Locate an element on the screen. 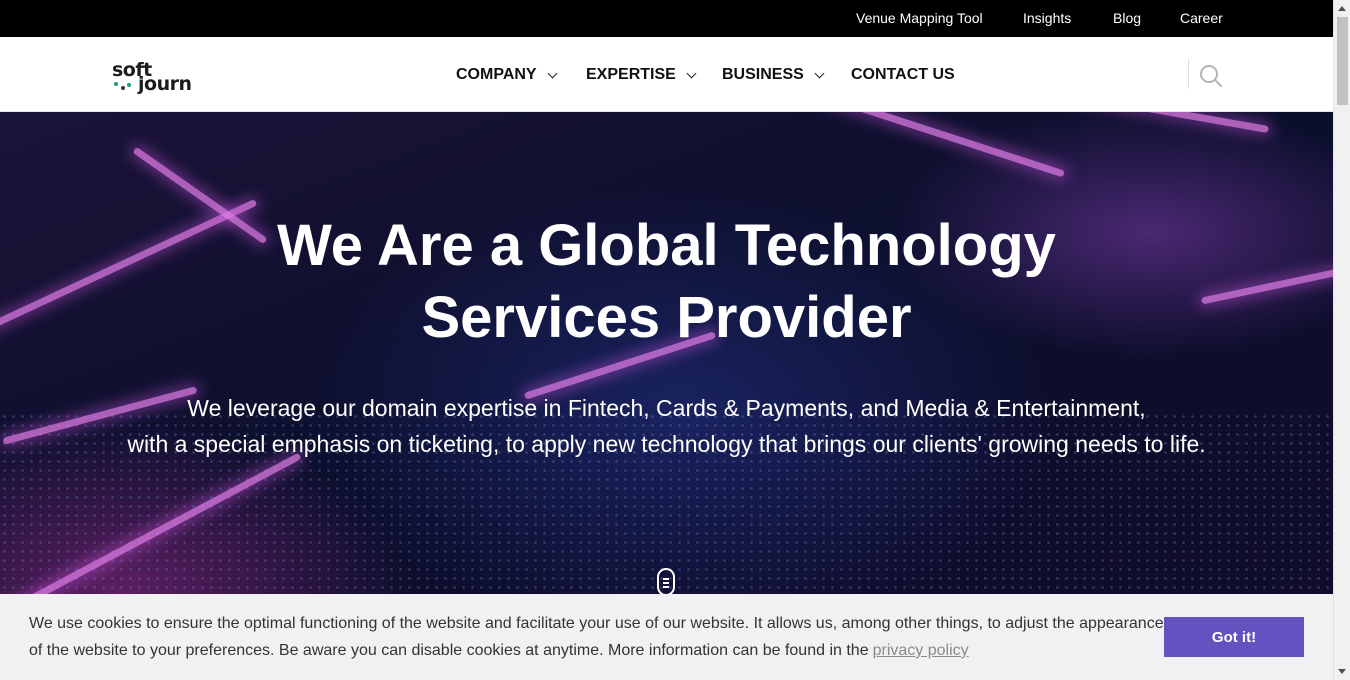  search-button is located at coordinates (1211, 76).